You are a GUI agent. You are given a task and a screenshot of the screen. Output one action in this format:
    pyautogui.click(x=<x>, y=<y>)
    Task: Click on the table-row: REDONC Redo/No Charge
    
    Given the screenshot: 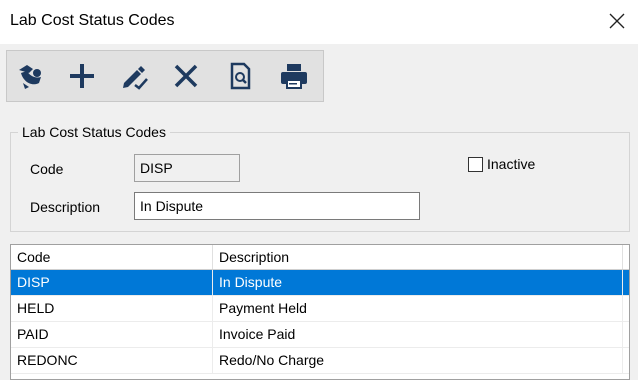 What is the action you would take?
    pyautogui.click(x=320, y=361)
    